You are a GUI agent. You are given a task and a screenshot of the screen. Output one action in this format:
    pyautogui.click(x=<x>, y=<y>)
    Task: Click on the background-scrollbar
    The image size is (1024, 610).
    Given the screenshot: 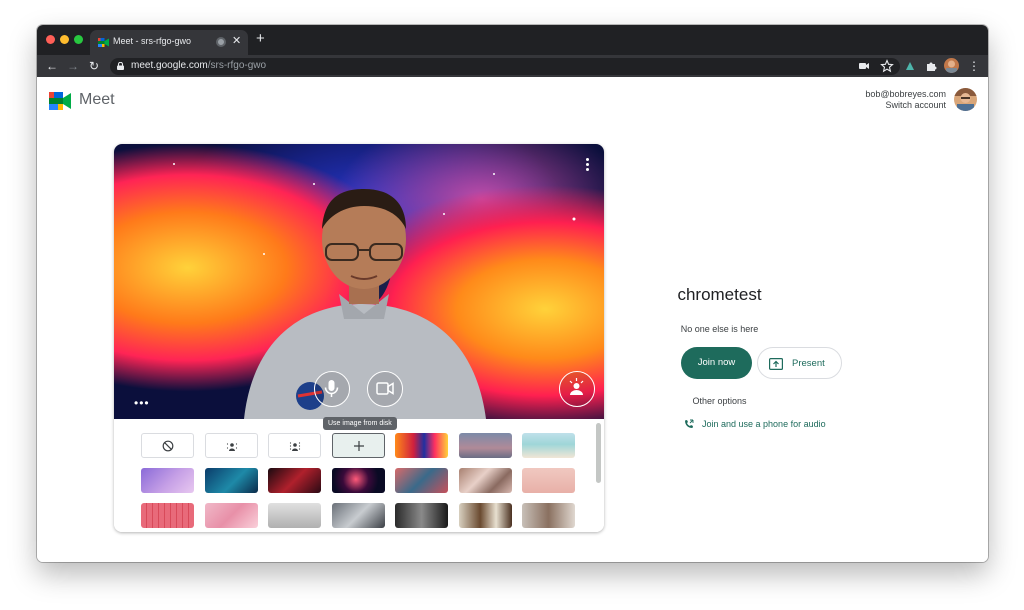 What is the action you would take?
    pyautogui.click(x=598, y=453)
    